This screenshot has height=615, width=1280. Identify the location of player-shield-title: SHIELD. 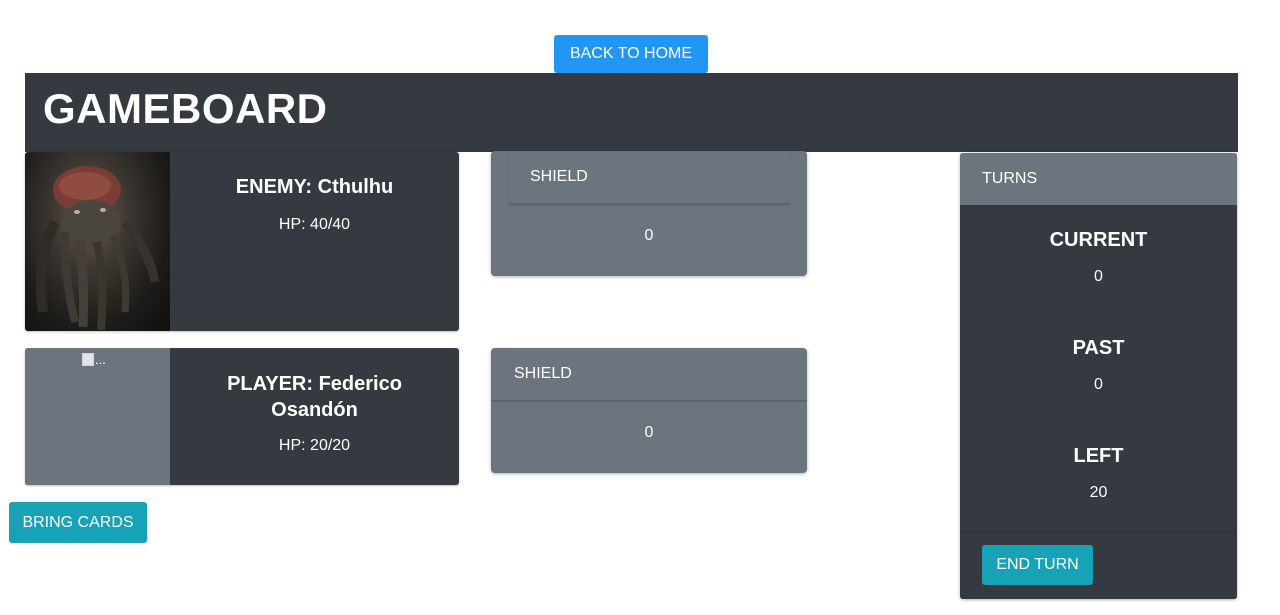
(649, 375).